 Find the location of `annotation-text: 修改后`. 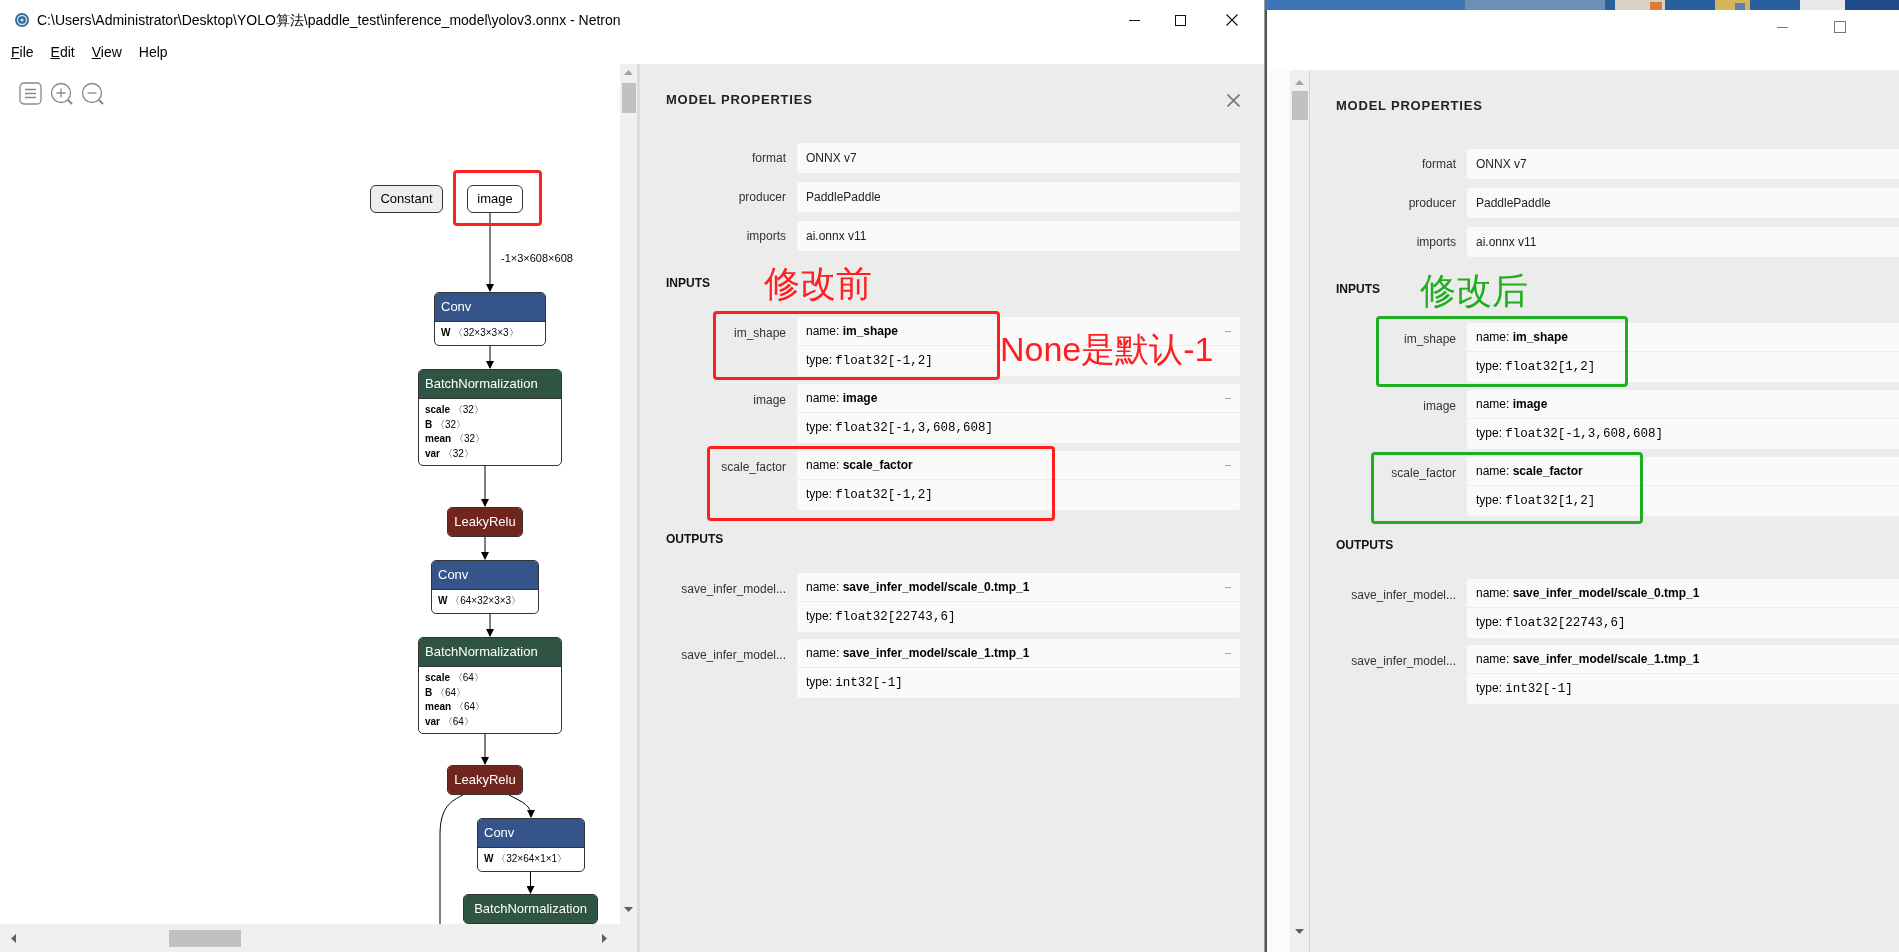

annotation-text: 修改后 is located at coordinates (1474, 291).